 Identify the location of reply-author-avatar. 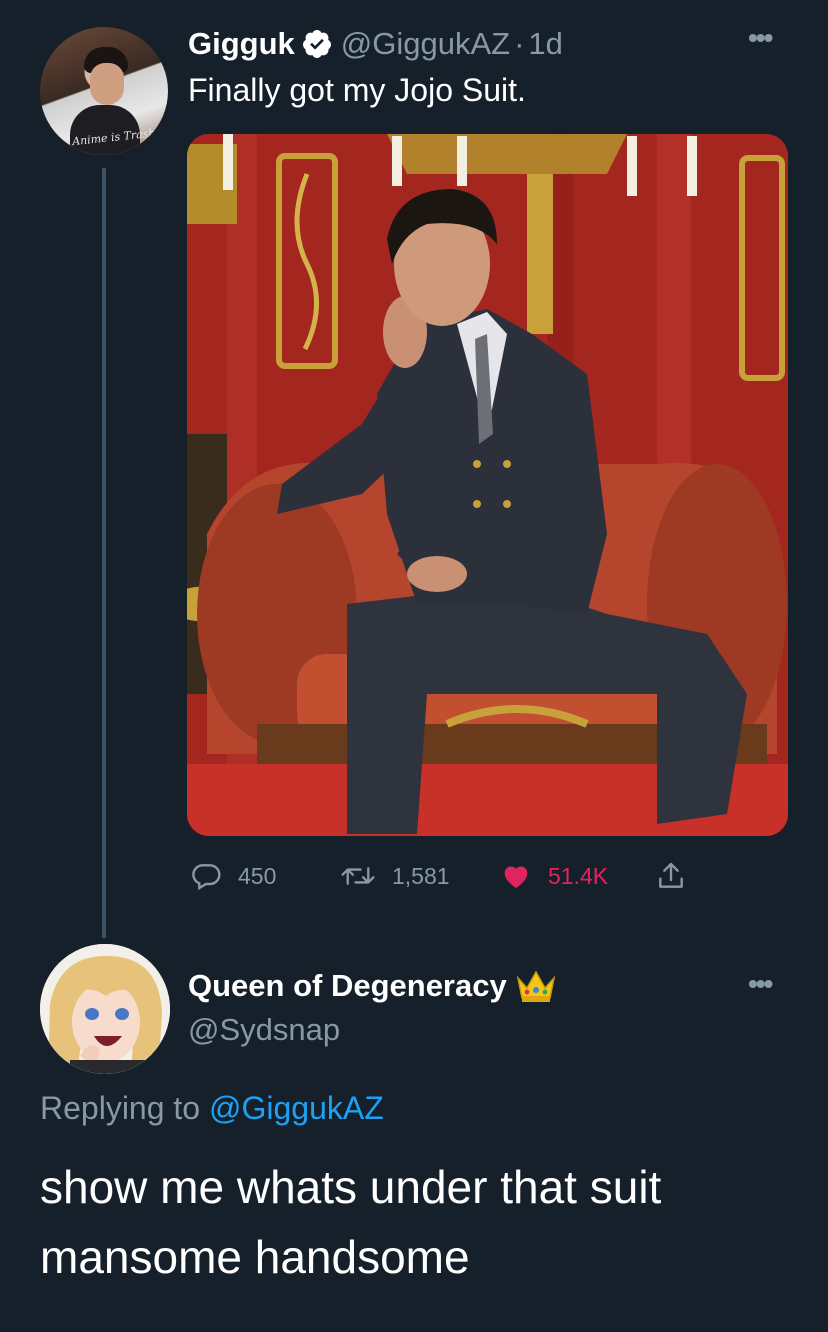
(105, 1009).